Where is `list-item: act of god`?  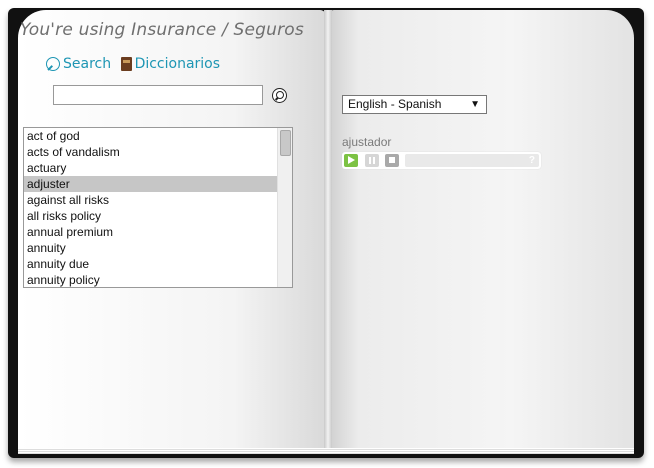
list-item: act of god is located at coordinates (158, 136).